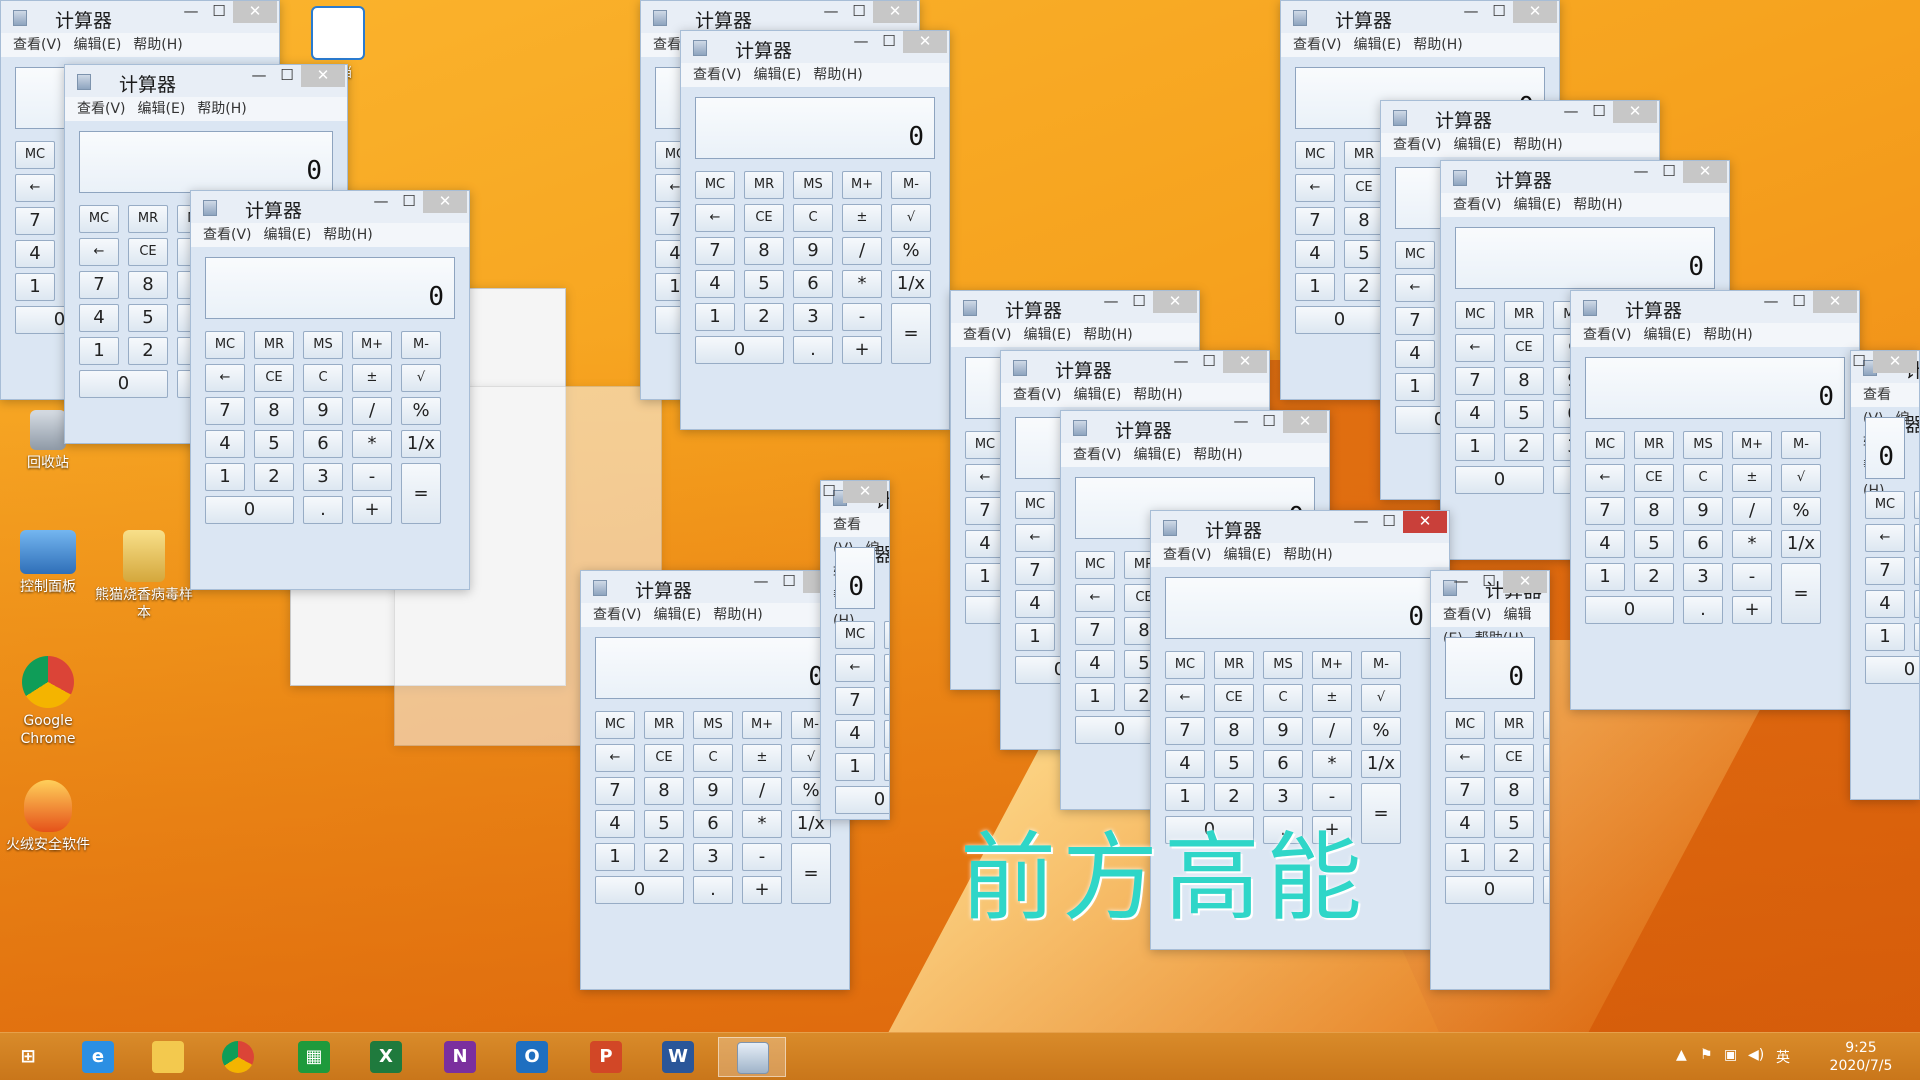  What do you see at coordinates (1752, 544) in the screenshot?
I see `calc-key: *` at bounding box center [1752, 544].